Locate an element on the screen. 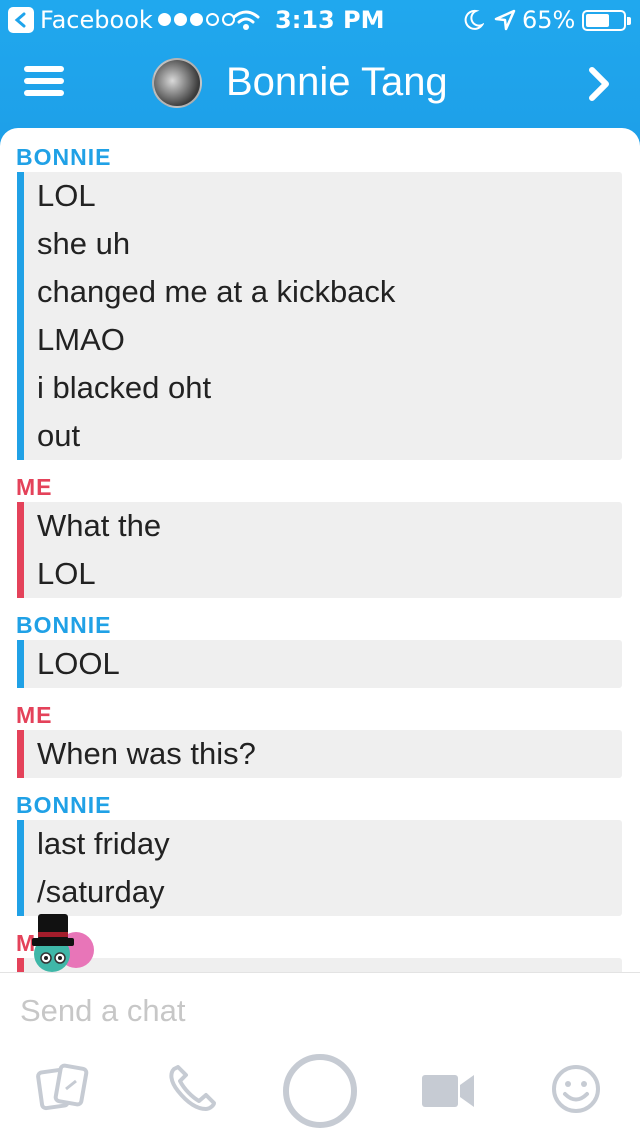 Image resolution: width=640 pixels, height=1136 pixels. moon-icon is located at coordinates (474, 19).